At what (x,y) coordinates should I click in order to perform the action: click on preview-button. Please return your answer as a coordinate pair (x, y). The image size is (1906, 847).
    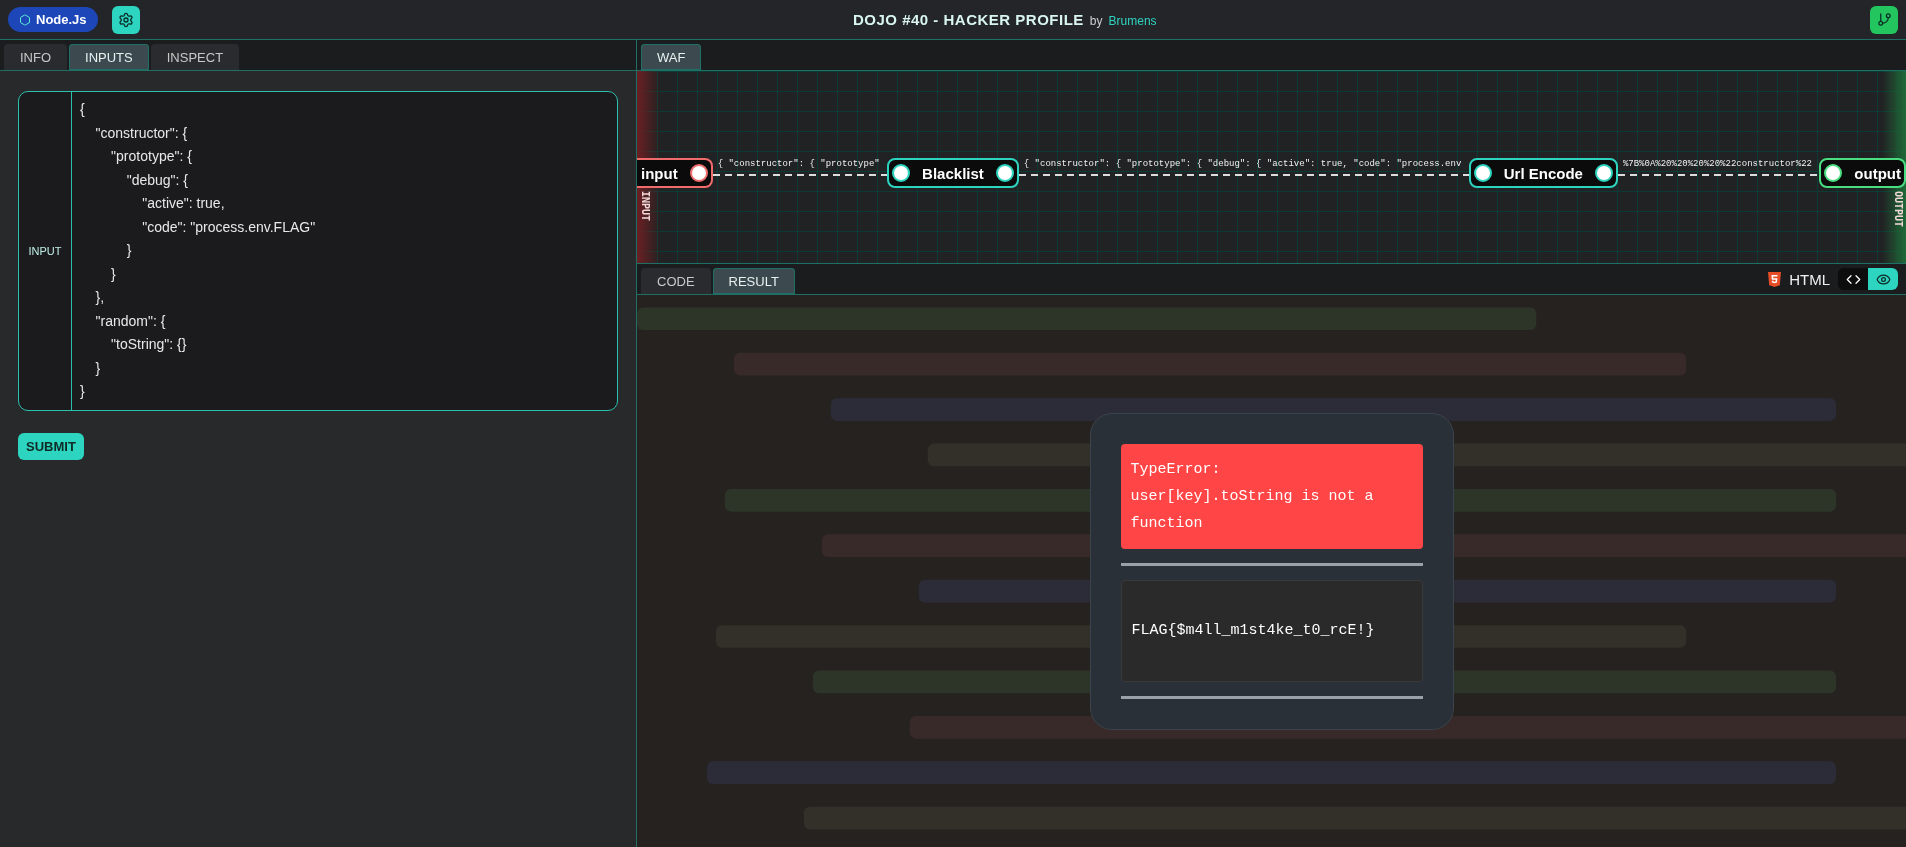
    Looking at the image, I should click on (1883, 279).